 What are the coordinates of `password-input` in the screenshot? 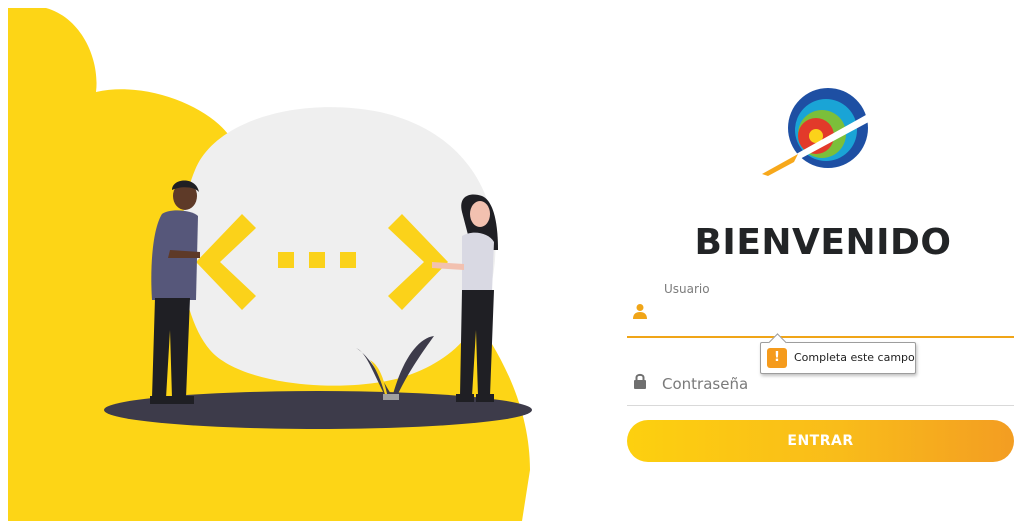 It's located at (837, 384).